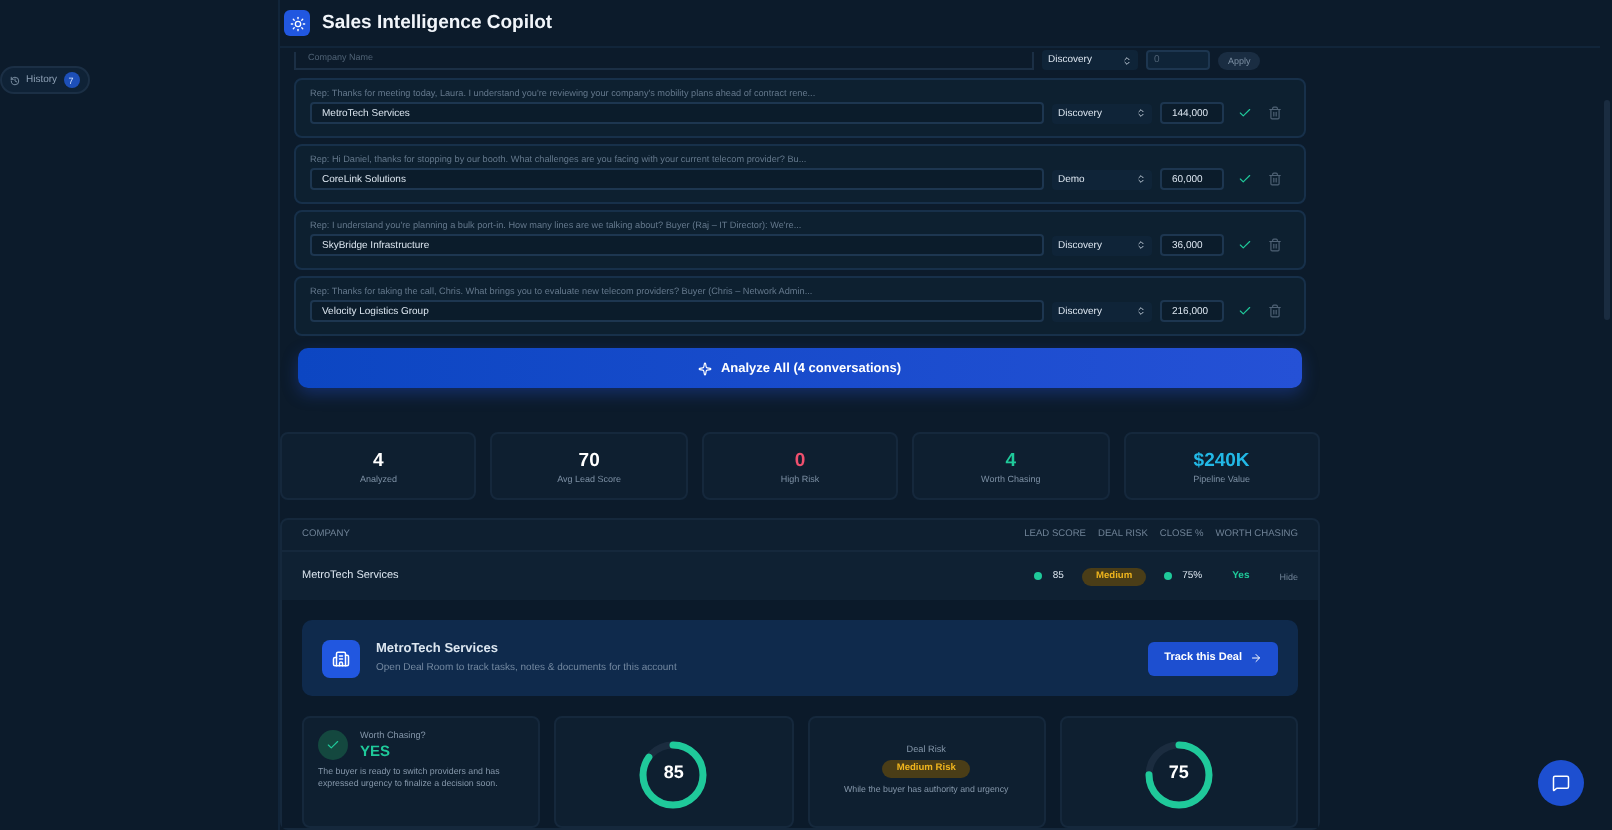 This screenshot has height=830, width=1612. Describe the element at coordinates (1168, 576) in the screenshot. I see `close-dot-icon` at that location.